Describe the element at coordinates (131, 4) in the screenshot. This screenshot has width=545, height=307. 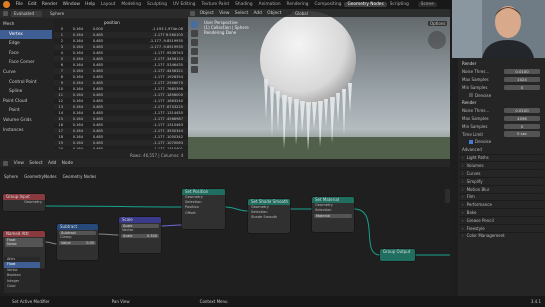
I see `tab-modeling: Modeling` at that location.